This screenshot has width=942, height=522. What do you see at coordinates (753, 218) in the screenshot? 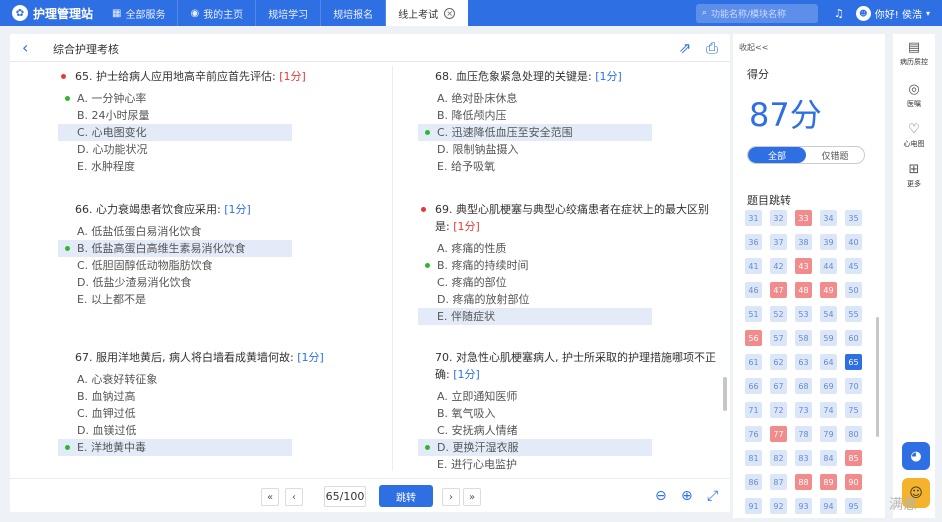
I see `question-jump-cell: 31` at bounding box center [753, 218].